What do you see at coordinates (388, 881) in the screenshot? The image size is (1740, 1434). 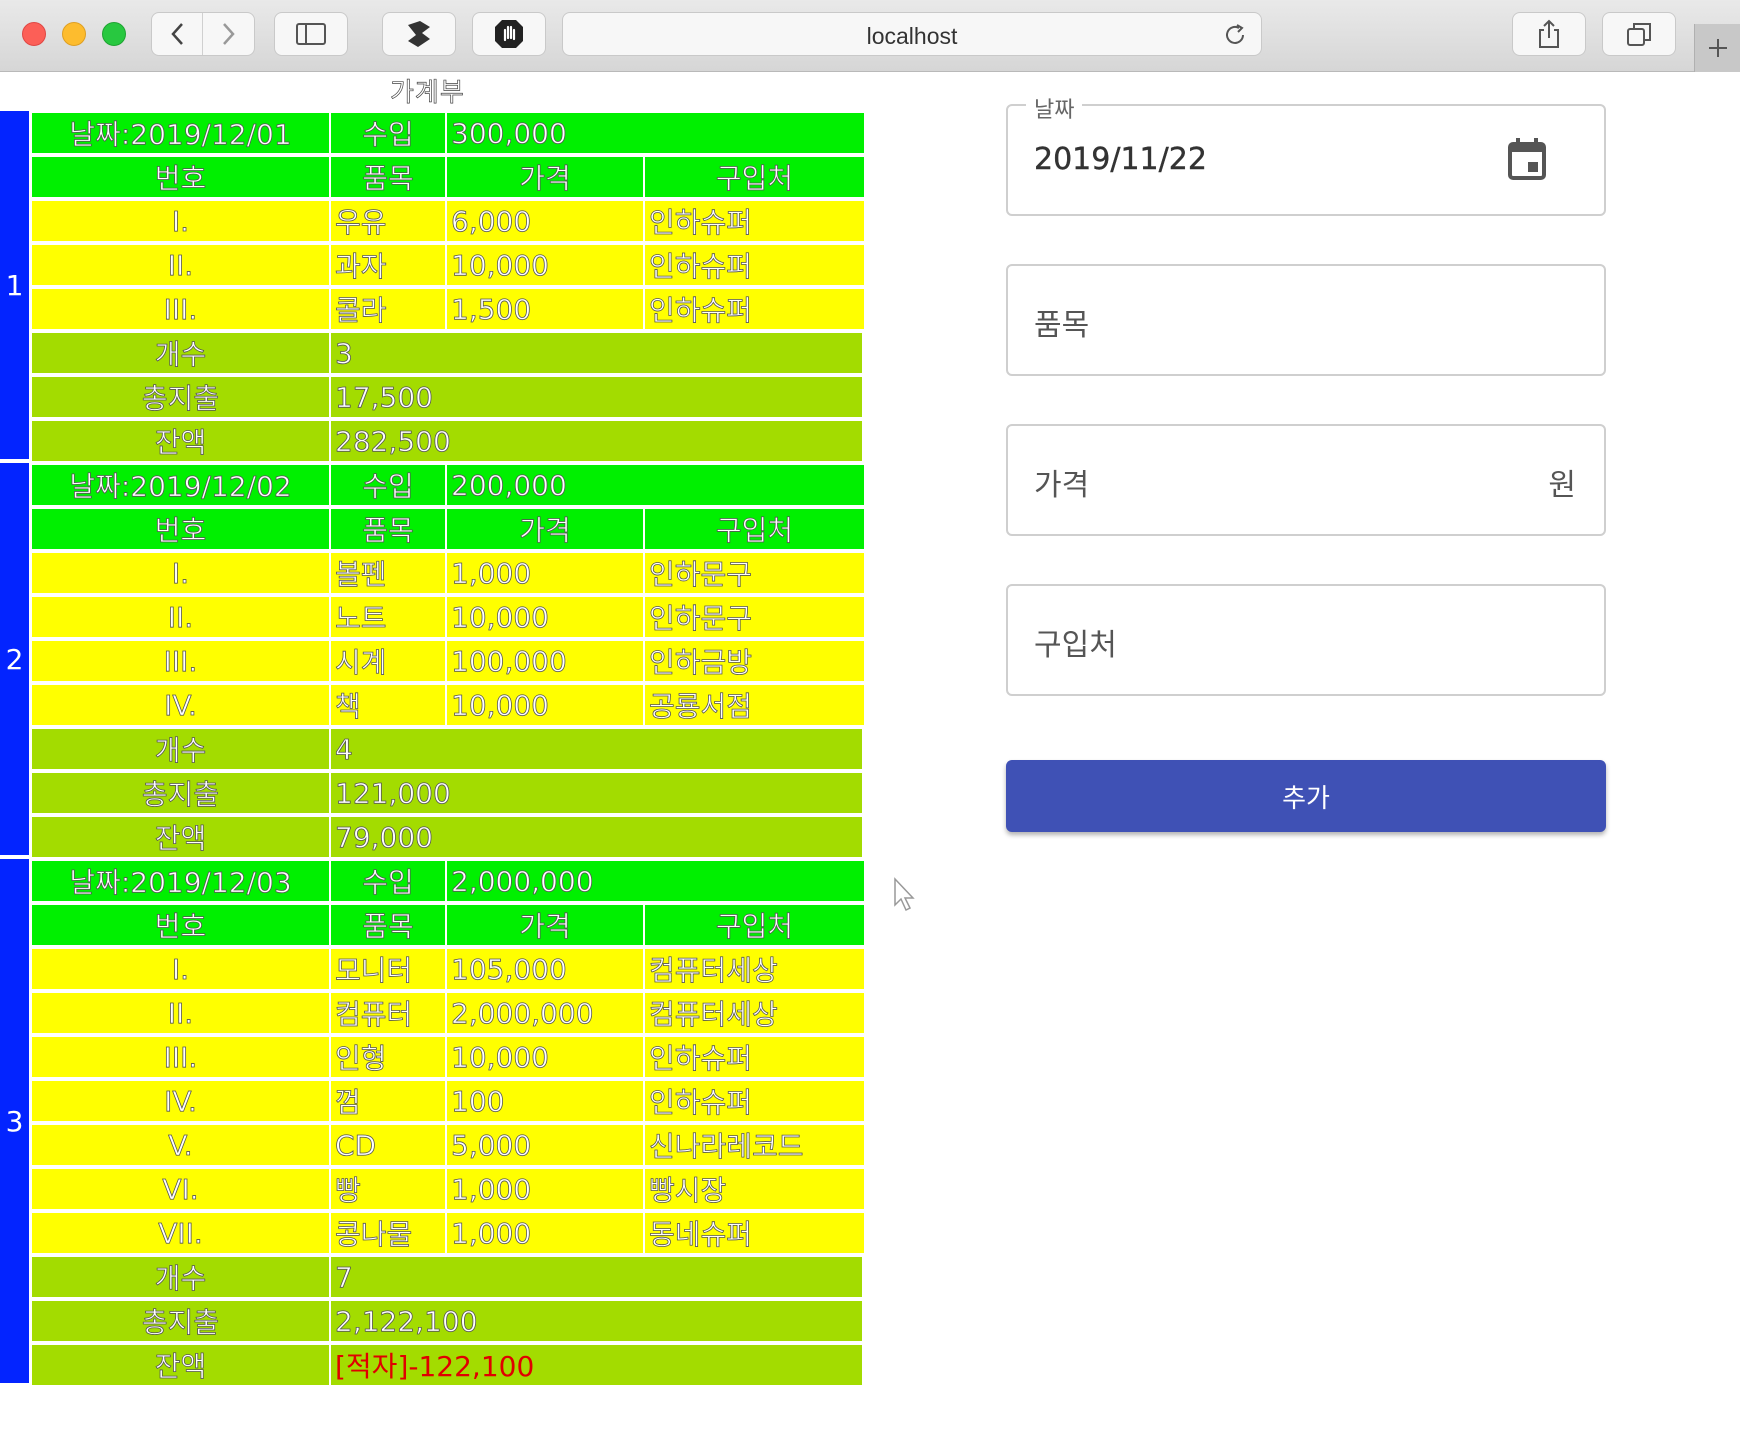 I see `income-label: 수입` at bounding box center [388, 881].